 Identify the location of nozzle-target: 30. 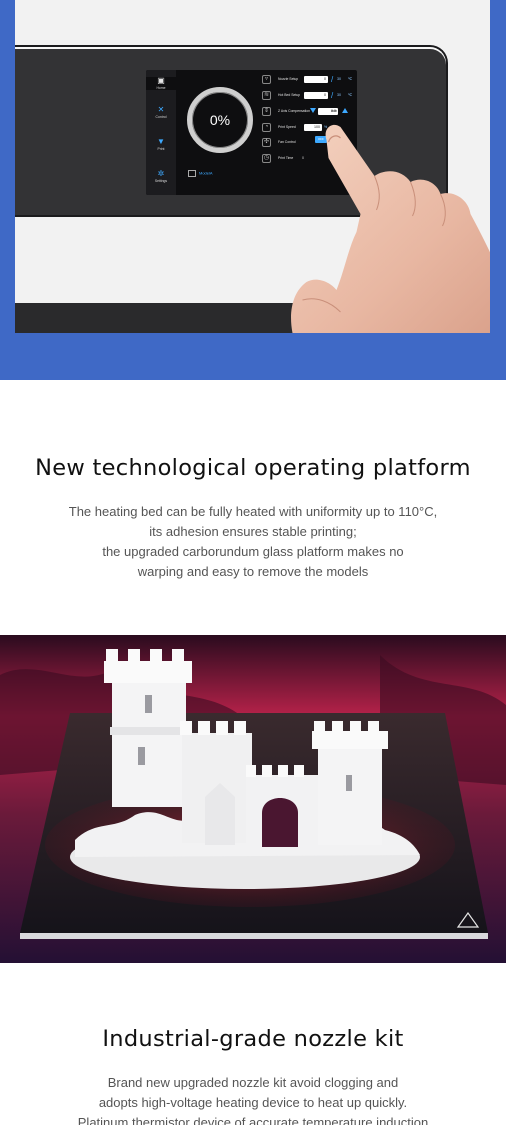
(339, 79).